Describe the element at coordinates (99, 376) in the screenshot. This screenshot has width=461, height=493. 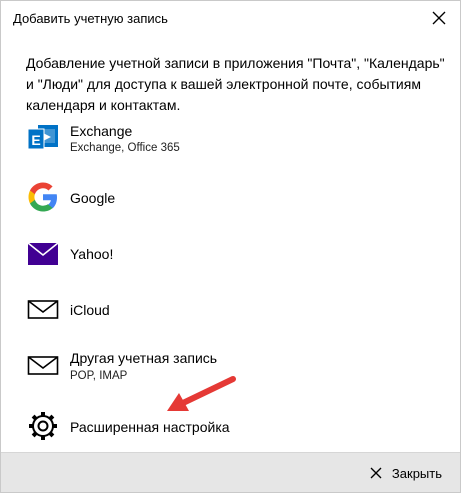
I see `account-subtitle: POP, IMAP` at that location.